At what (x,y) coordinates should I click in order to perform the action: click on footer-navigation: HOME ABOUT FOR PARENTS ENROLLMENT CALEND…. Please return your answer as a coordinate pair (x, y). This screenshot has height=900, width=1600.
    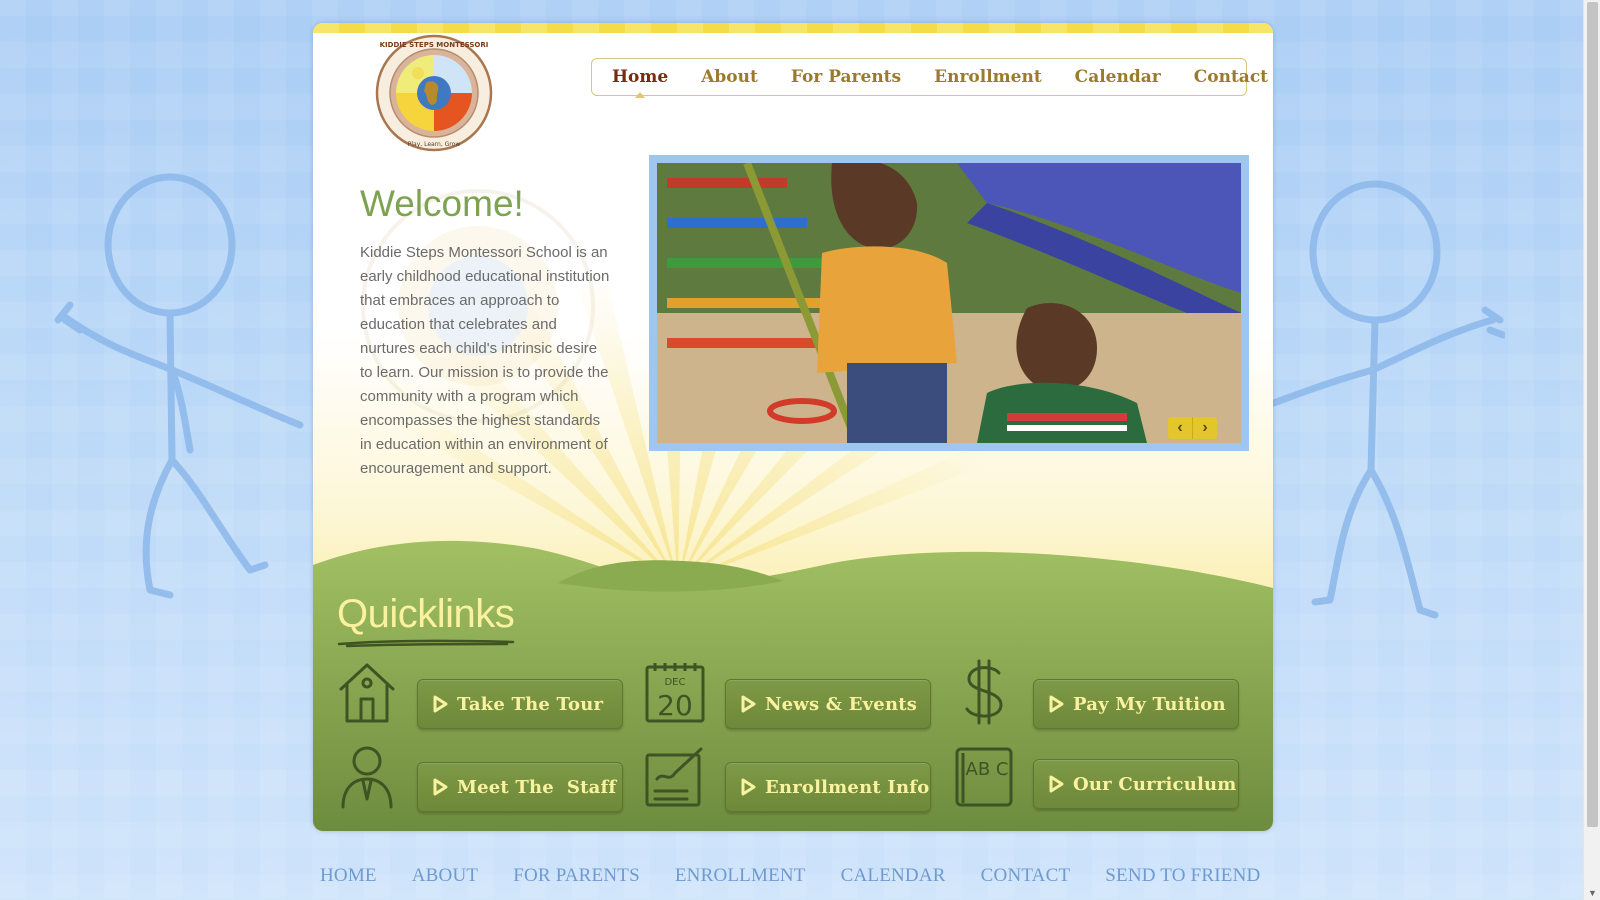
    Looking at the image, I should click on (807, 876).